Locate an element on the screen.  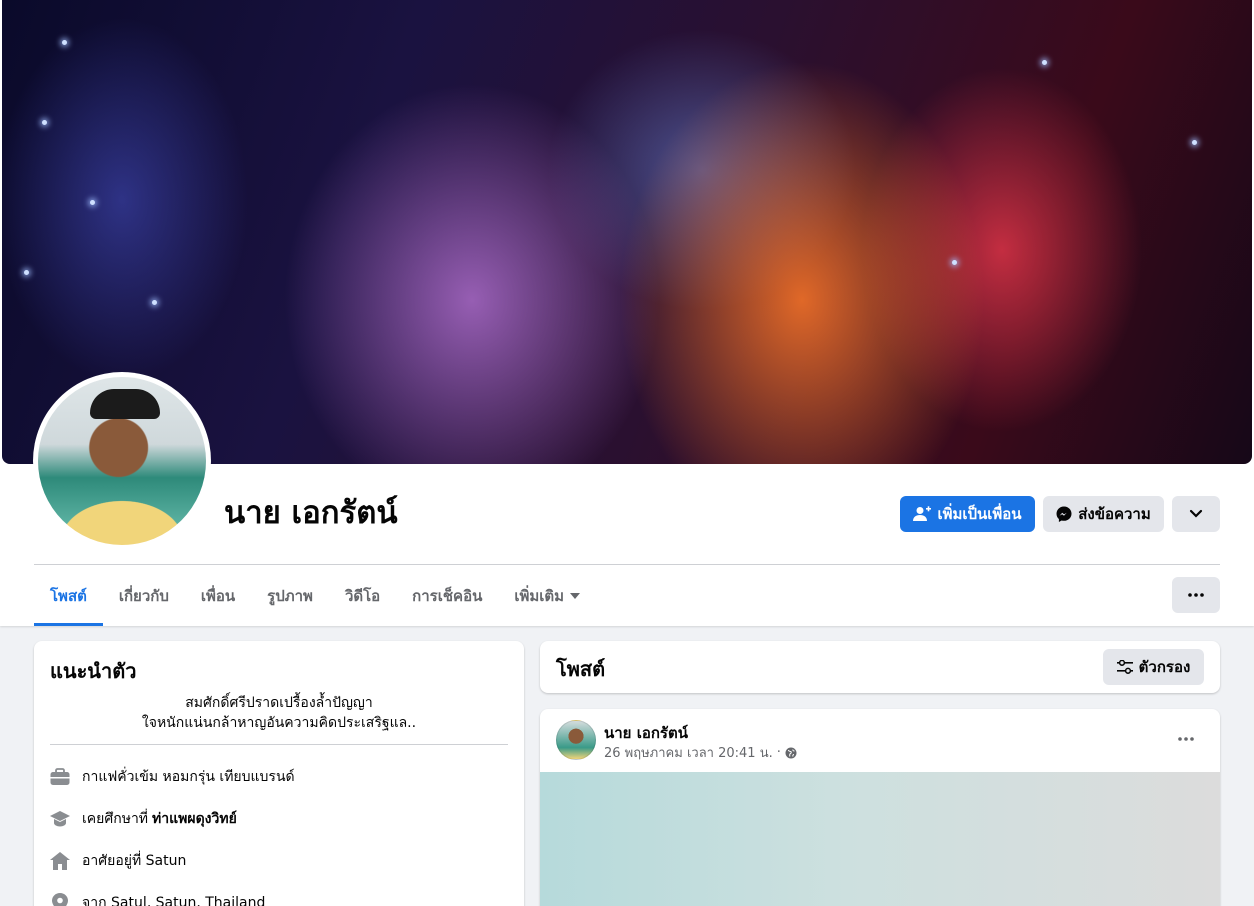
avatar is located at coordinates (122, 461).